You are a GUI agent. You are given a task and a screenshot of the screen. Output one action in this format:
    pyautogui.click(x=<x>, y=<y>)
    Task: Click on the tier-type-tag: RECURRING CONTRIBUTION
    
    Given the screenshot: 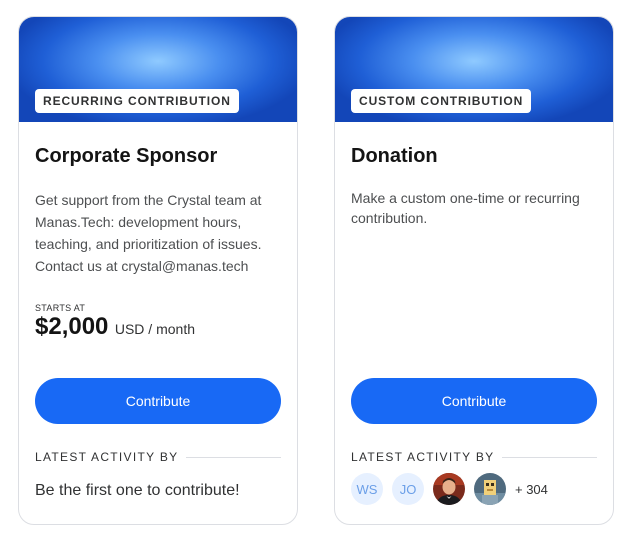 What is the action you would take?
    pyautogui.click(x=137, y=101)
    